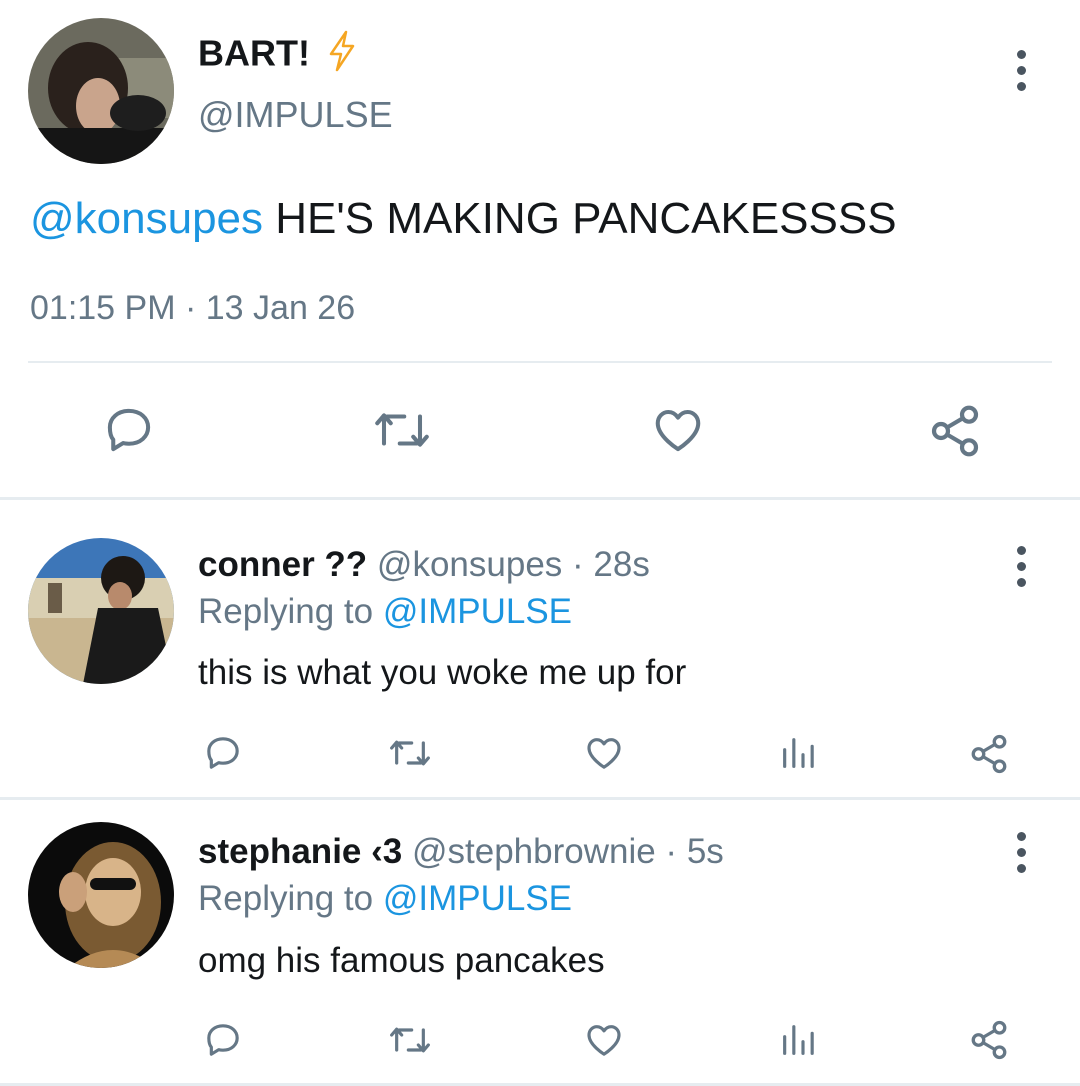 The image size is (1080, 1086). What do you see at coordinates (621, 564) in the screenshot?
I see `tweet-age: 28s` at bounding box center [621, 564].